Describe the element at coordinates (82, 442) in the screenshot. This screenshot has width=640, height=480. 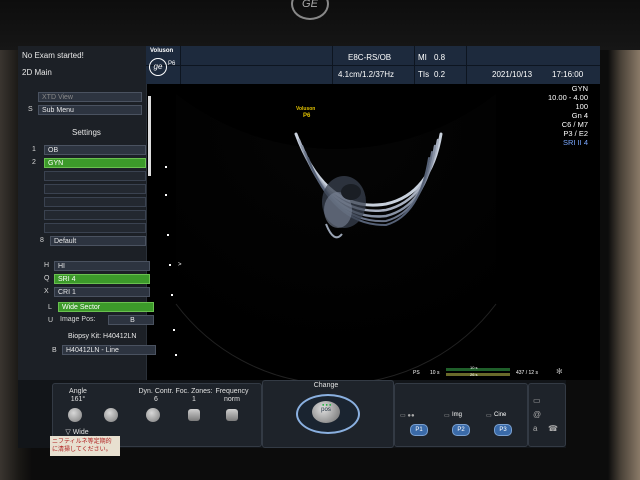
I see `sticker-line-1: ニフティルネ等定期的` at that location.